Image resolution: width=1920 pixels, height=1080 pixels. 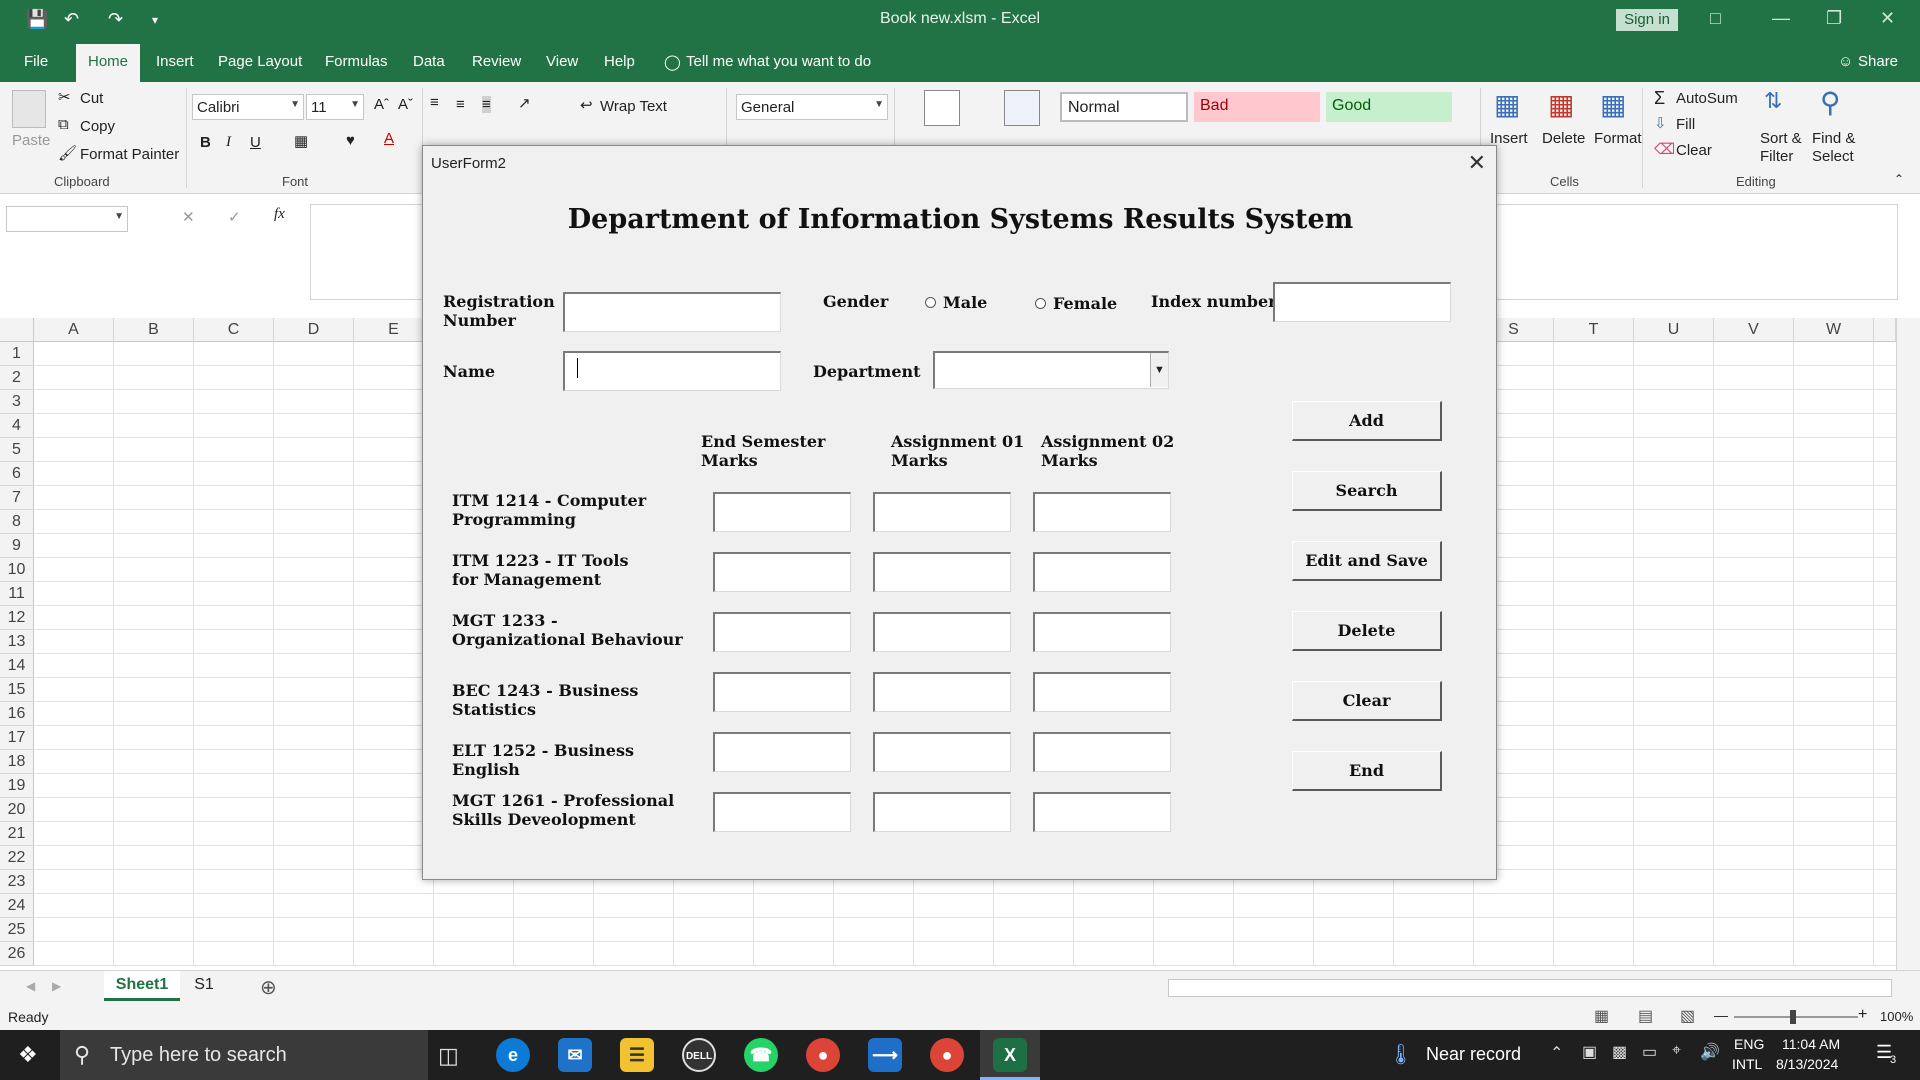 What do you see at coordinates (1085, 303) in the screenshot?
I see `female-radio-label: Female` at bounding box center [1085, 303].